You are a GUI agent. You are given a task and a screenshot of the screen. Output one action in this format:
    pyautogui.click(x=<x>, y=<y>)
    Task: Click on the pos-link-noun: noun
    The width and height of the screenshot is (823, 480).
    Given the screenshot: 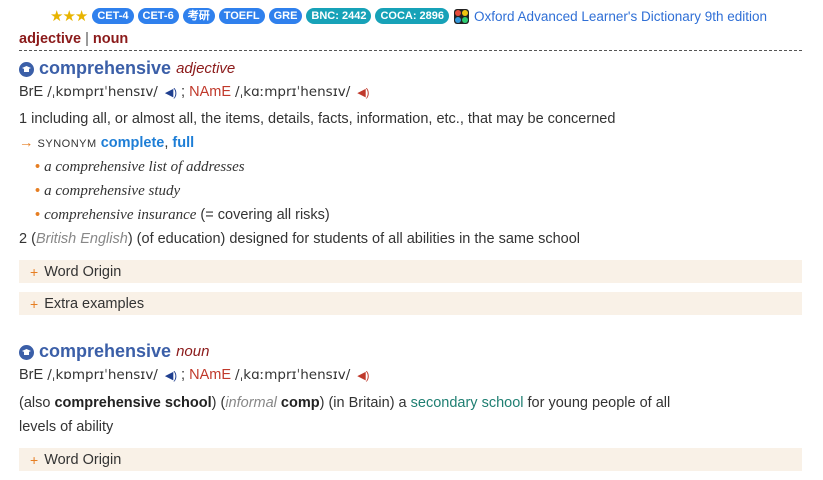 What is the action you would take?
    pyautogui.click(x=110, y=39)
    